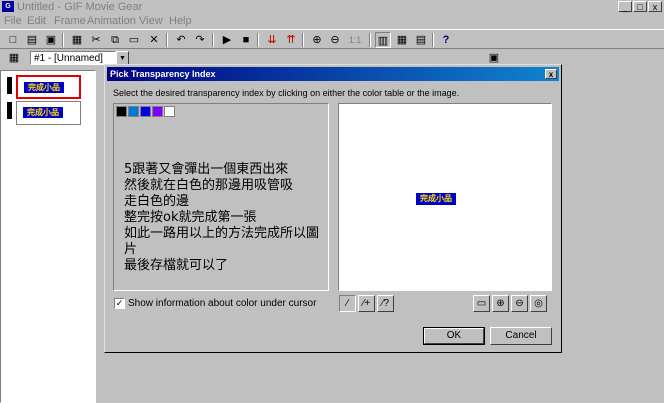  What do you see at coordinates (122, 58) in the screenshot?
I see `chevron-down-icon: ▼` at bounding box center [122, 58].